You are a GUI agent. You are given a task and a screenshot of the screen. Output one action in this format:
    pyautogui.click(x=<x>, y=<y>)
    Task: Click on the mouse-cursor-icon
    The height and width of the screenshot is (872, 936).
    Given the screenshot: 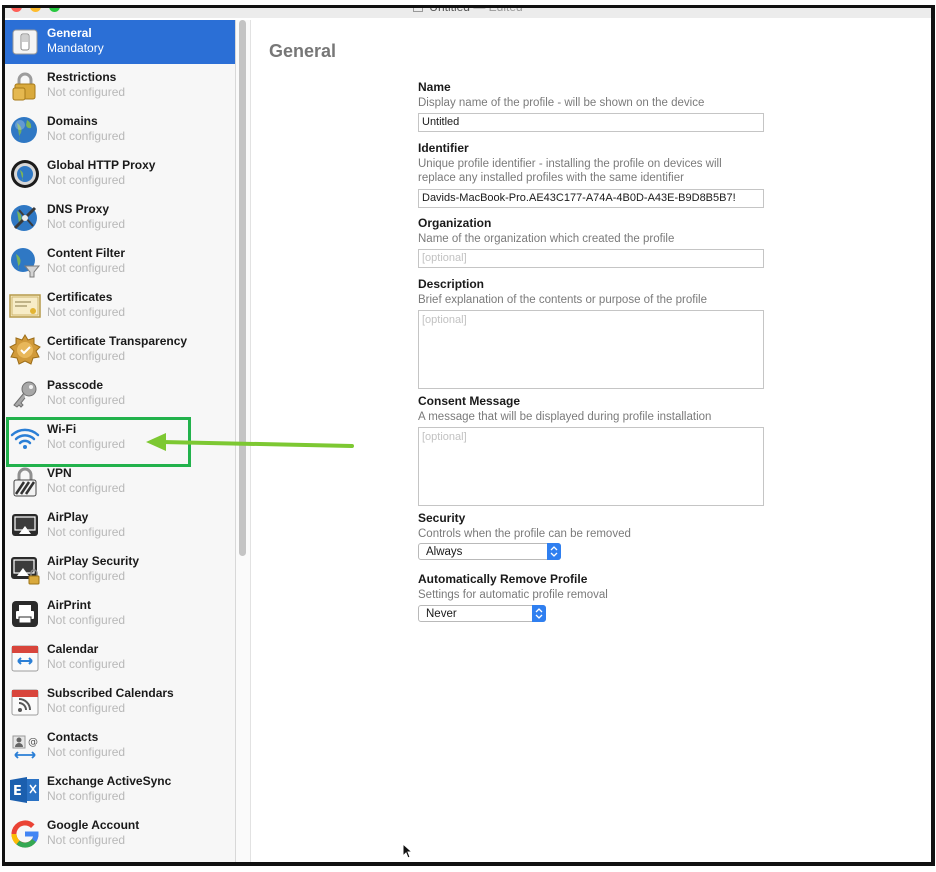 What is the action you would take?
    pyautogui.click(x=408, y=851)
    